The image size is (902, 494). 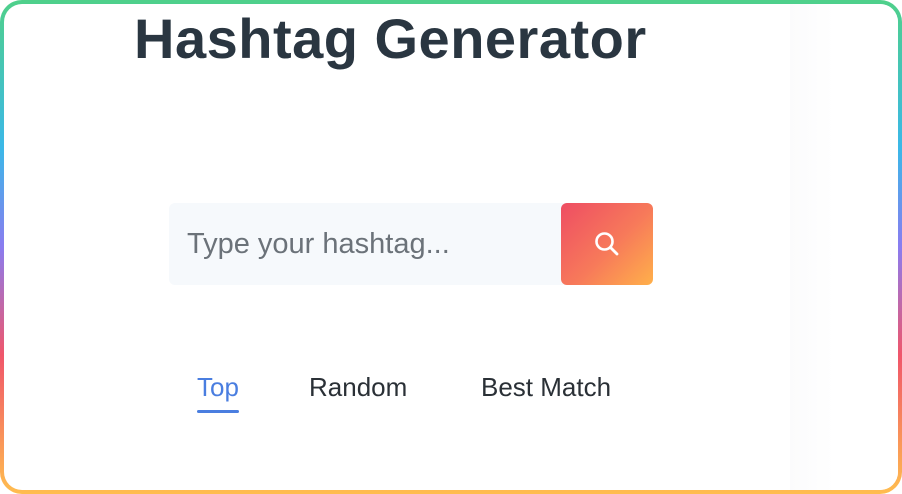 I want to click on tab-random-label: Random, so click(x=358, y=387).